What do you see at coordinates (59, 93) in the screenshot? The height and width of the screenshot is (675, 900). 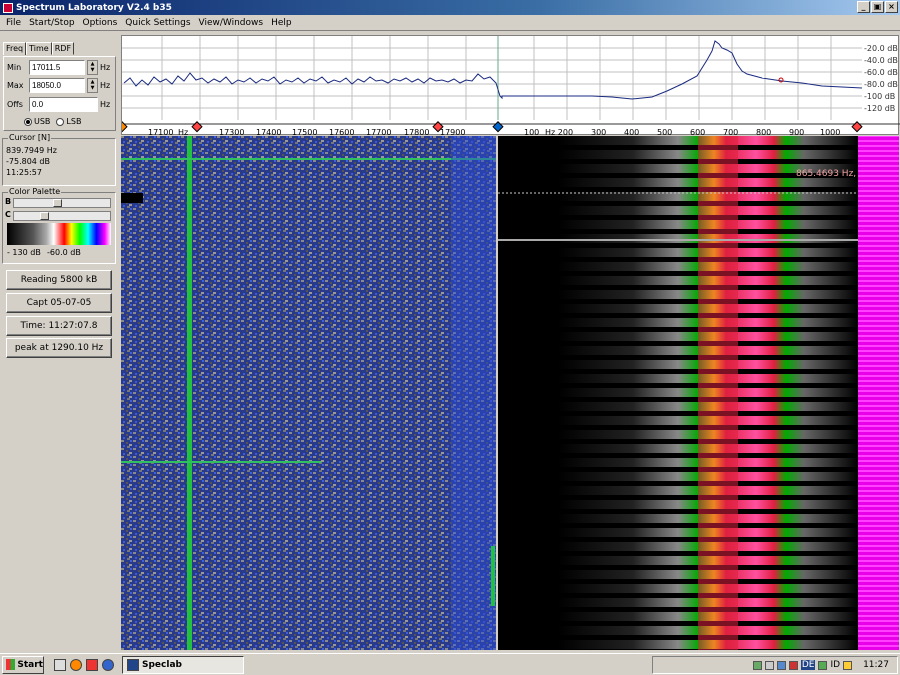 I see `frequency-settings: Min ▲▼ Hz Max ▲▼ Hz Offs Hz USB LSB` at bounding box center [59, 93].